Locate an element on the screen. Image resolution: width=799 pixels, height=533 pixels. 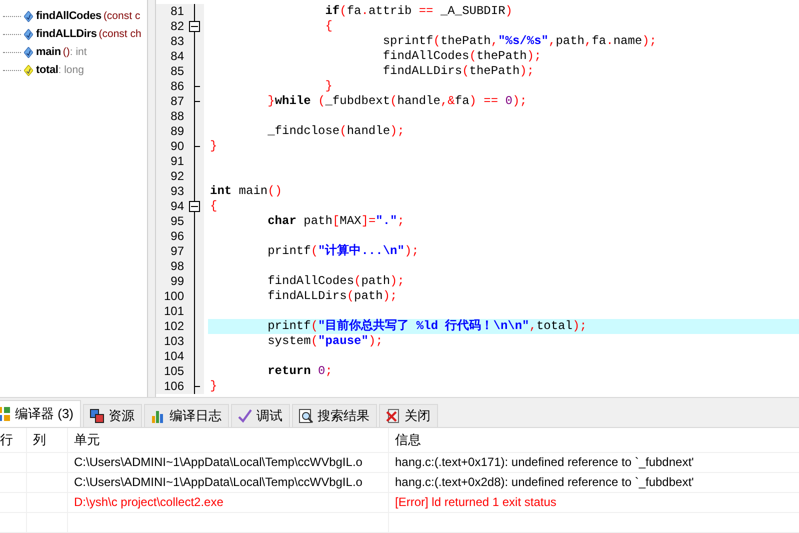
code-line: findALLDirs(thePath); is located at coordinates (459, 71).